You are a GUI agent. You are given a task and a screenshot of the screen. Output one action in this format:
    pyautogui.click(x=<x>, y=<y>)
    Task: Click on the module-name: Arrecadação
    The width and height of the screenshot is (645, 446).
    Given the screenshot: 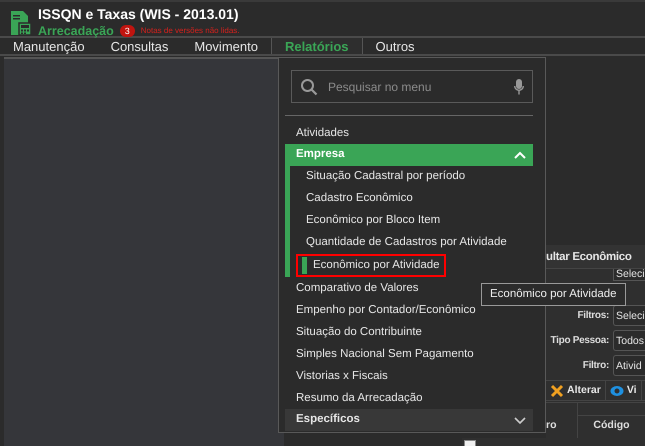 What is the action you would take?
    pyautogui.click(x=76, y=31)
    